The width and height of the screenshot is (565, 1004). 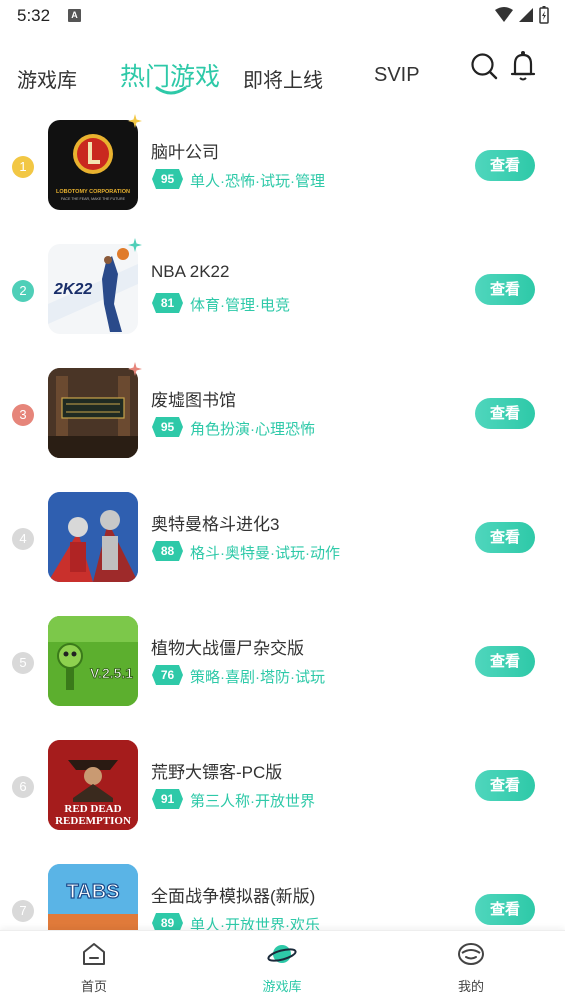 What do you see at coordinates (93, 986) in the screenshot?
I see `nav-label: 首页` at bounding box center [93, 986].